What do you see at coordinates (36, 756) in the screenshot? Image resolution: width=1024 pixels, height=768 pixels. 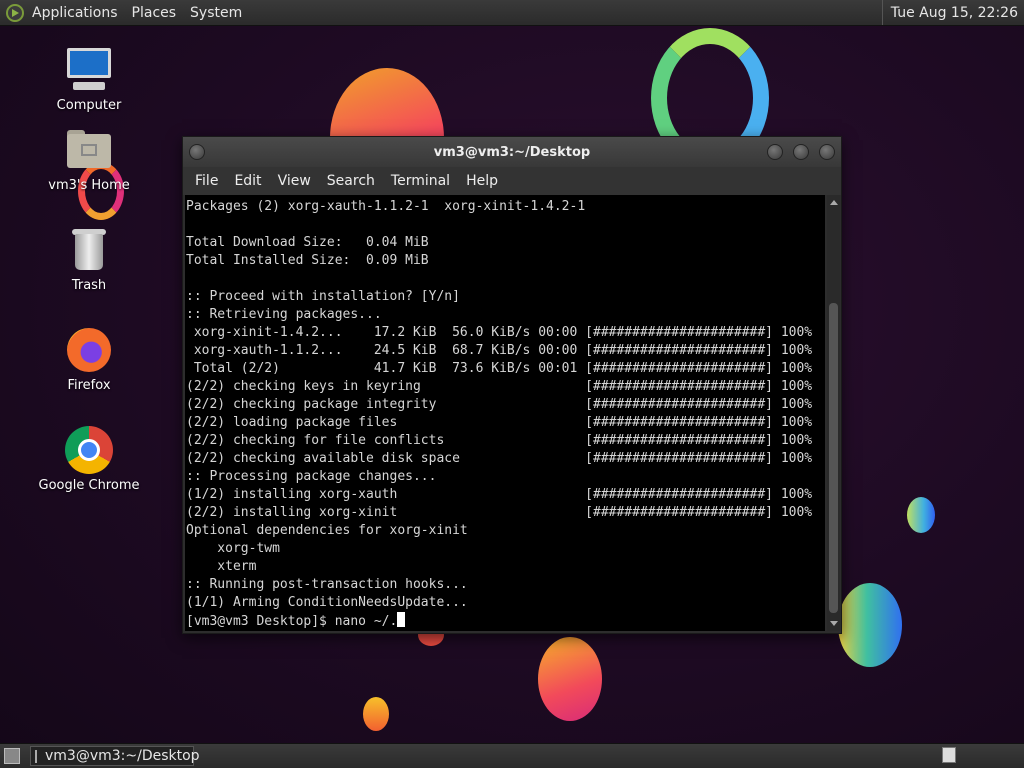 I see `terminal-icon` at bounding box center [36, 756].